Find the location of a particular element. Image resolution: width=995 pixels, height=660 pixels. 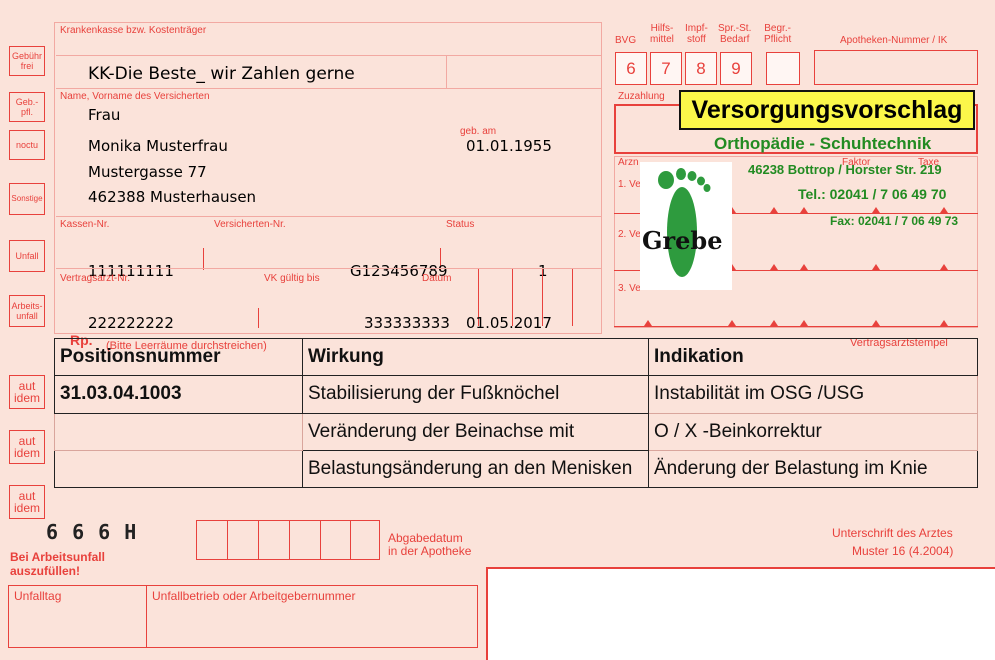

stamp-address: 46238 Bottrop / Horster Str. 219 is located at coordinates (845, 169).